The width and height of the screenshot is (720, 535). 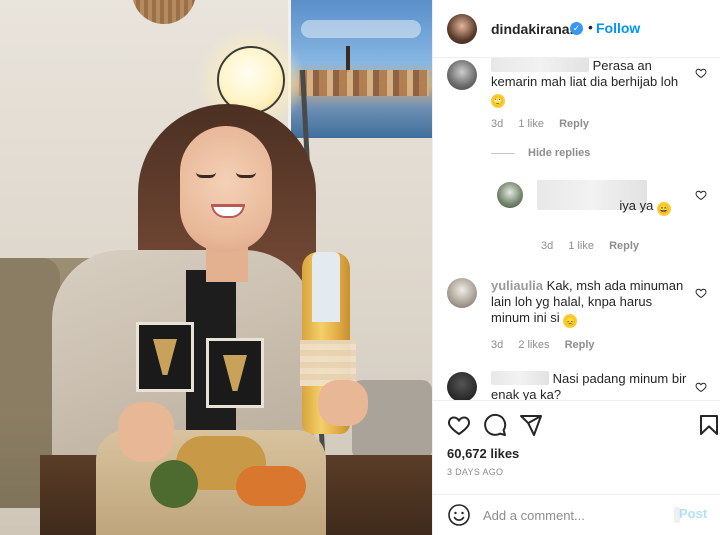 What do you see at coordinates (596, 246) in the screenshot?
I see `reply-meta: 3d 1 like Reply` at bounding box center [596, 246].